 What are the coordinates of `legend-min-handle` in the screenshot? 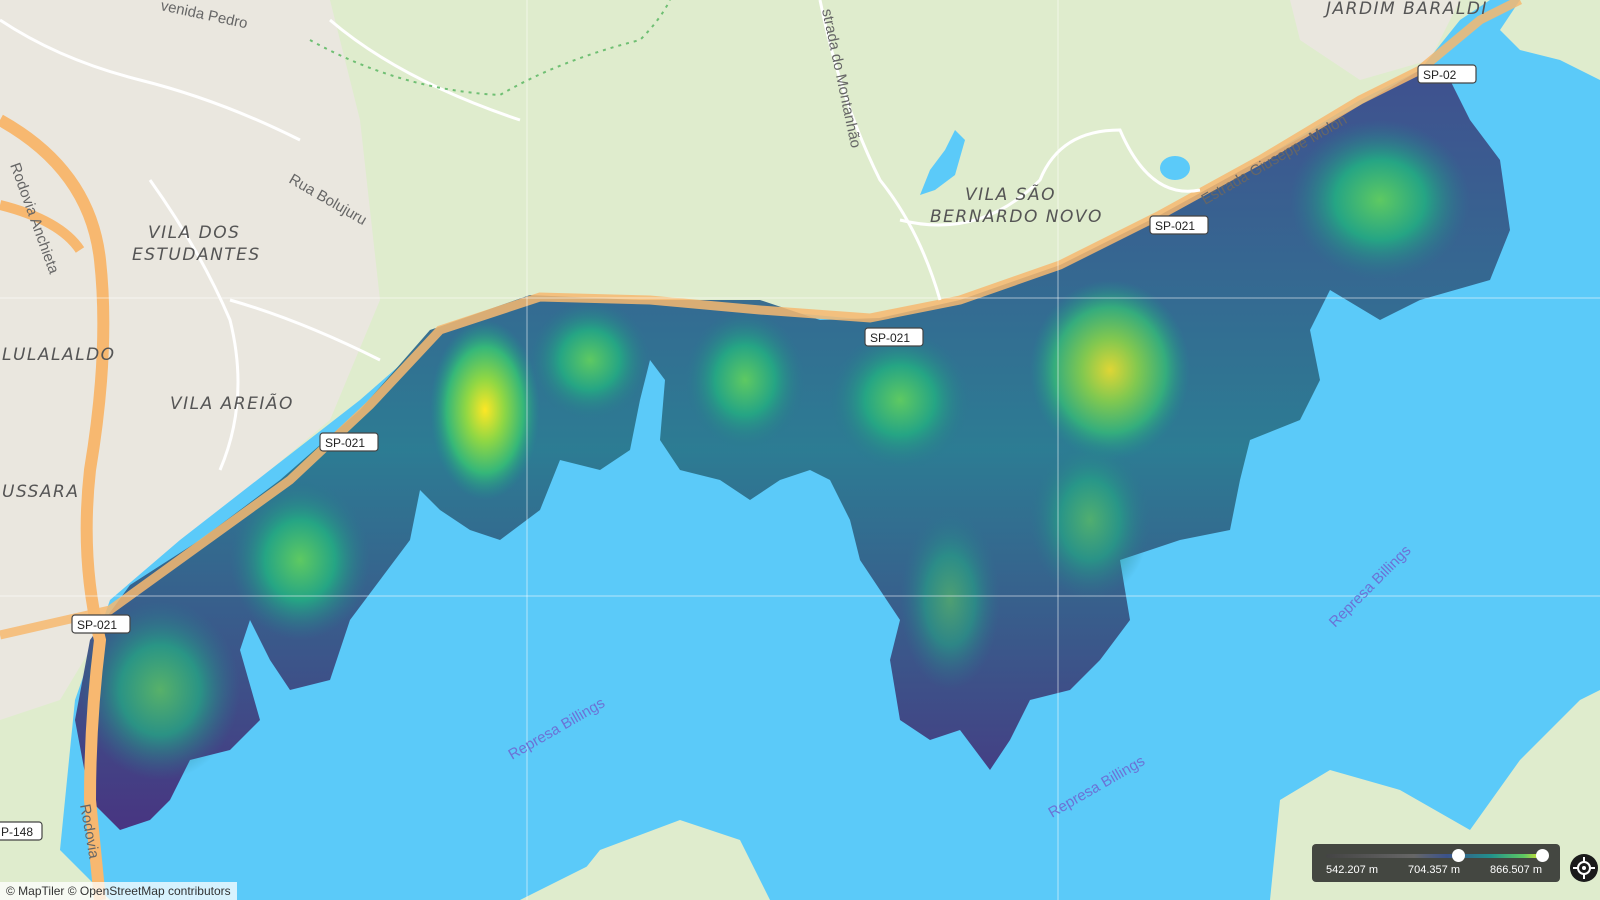 It's located at (1458, 855).